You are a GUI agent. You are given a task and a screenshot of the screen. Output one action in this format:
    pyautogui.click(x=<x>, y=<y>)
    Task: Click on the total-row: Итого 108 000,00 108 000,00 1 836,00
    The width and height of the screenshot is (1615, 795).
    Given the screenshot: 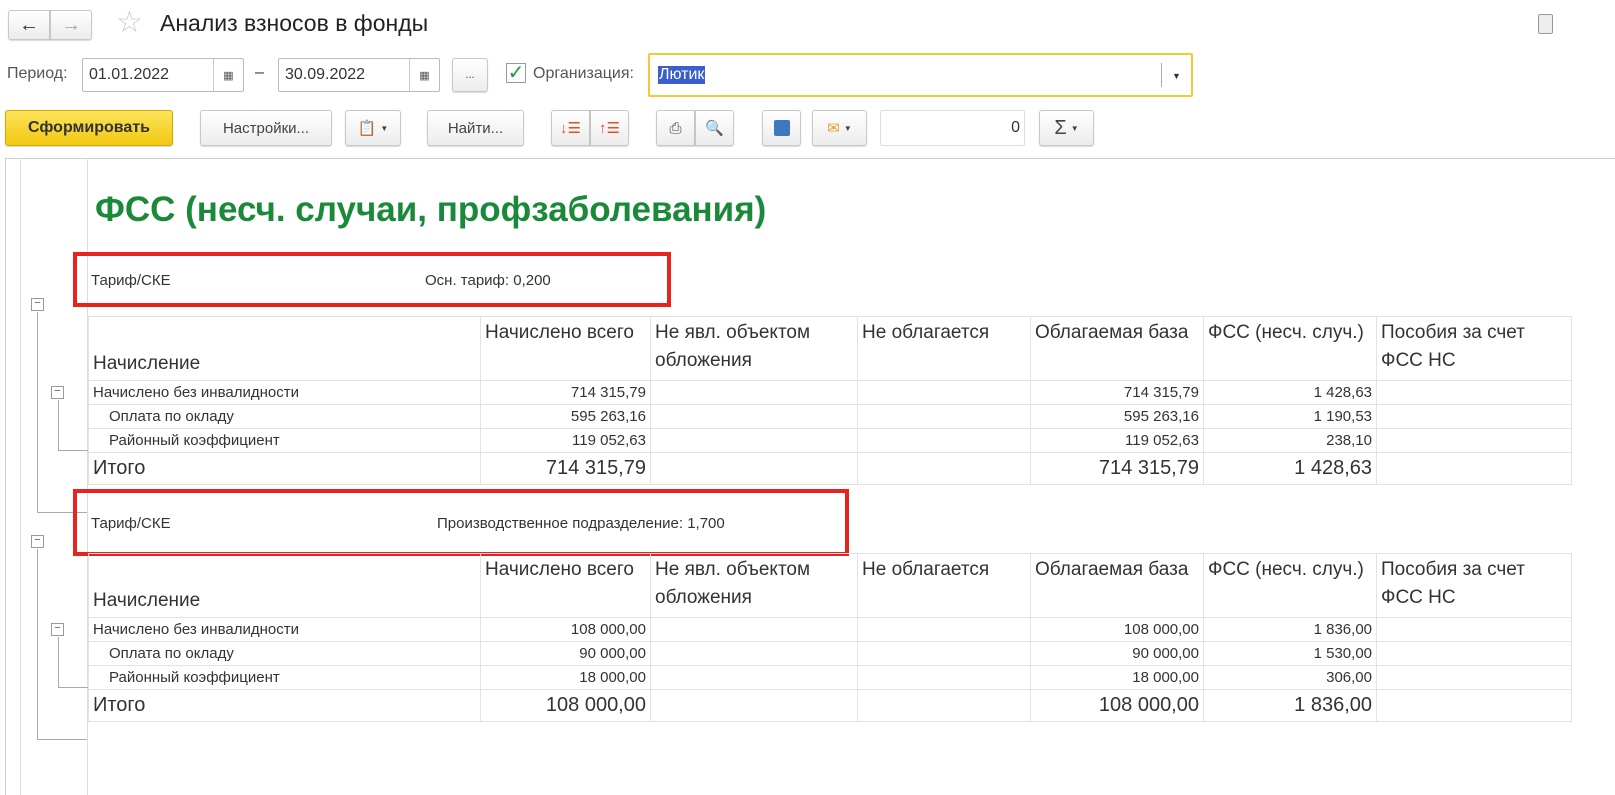 What is the action you would take?
    pyautogui.click(x=830, y=705)
    